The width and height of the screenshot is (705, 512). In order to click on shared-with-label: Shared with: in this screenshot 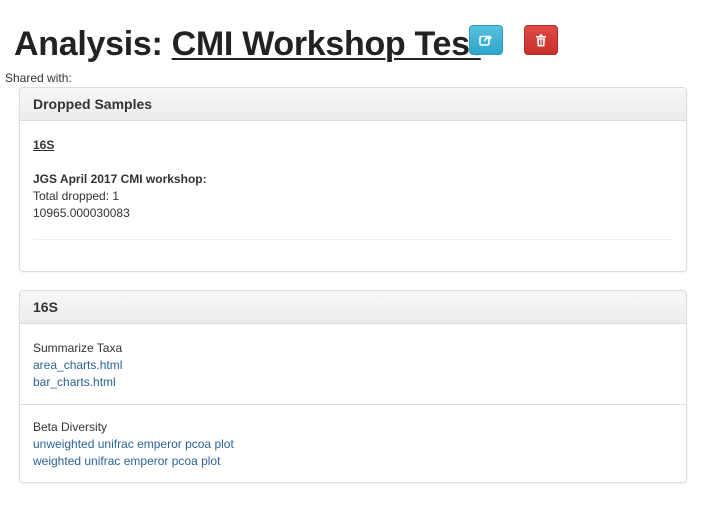, I will do `click(38, 78)`.